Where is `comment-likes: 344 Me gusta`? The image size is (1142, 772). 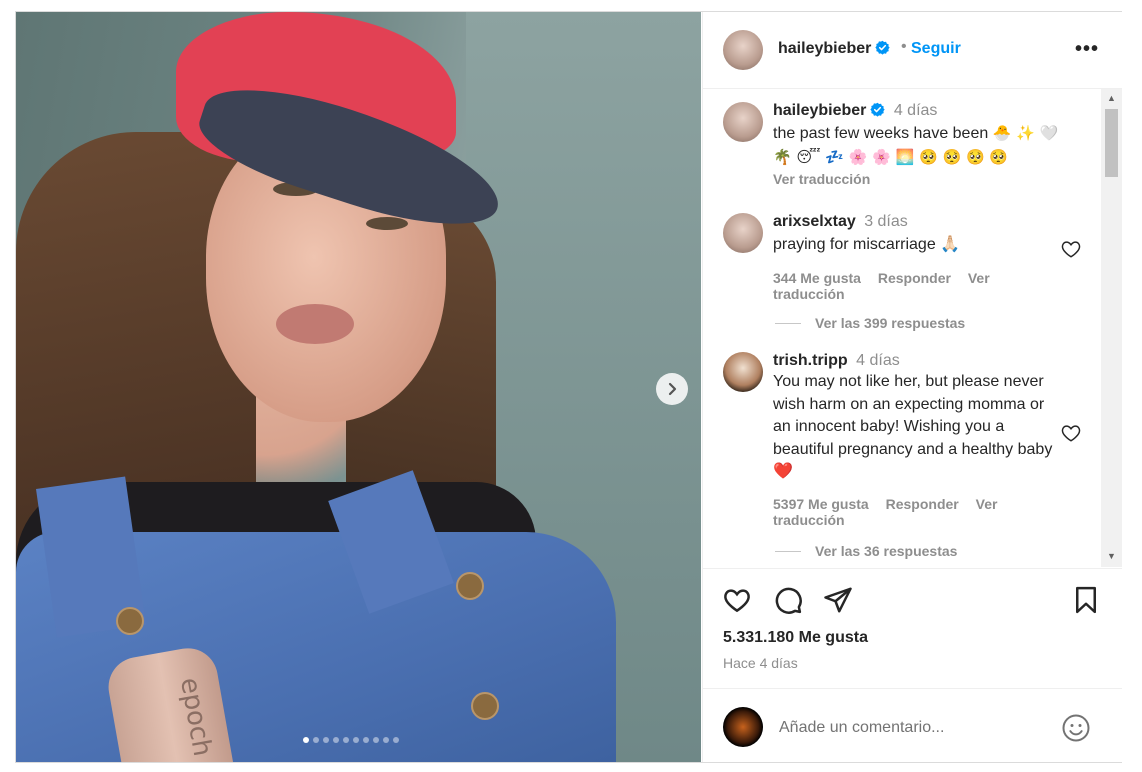
comment-likes: 344 Me gusta is located at coordinates (817, 278).